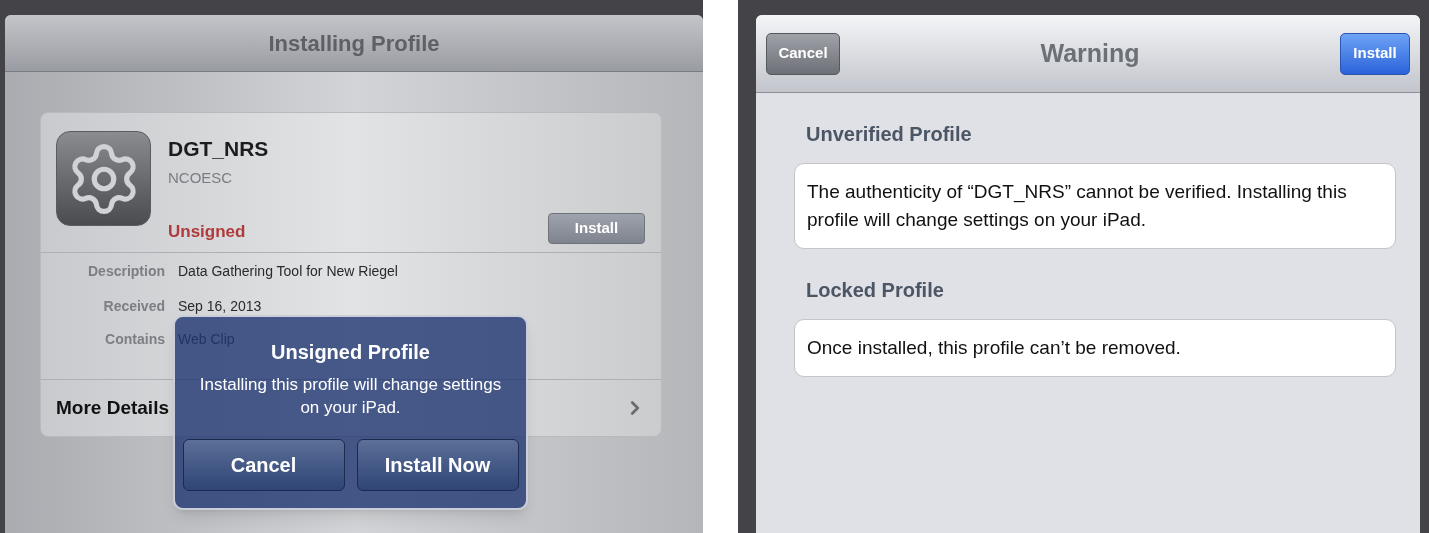  Describe the element at coordinates (220, 306) in the screenshot. I see `detail-value: Sep 16, 2013` at that location.